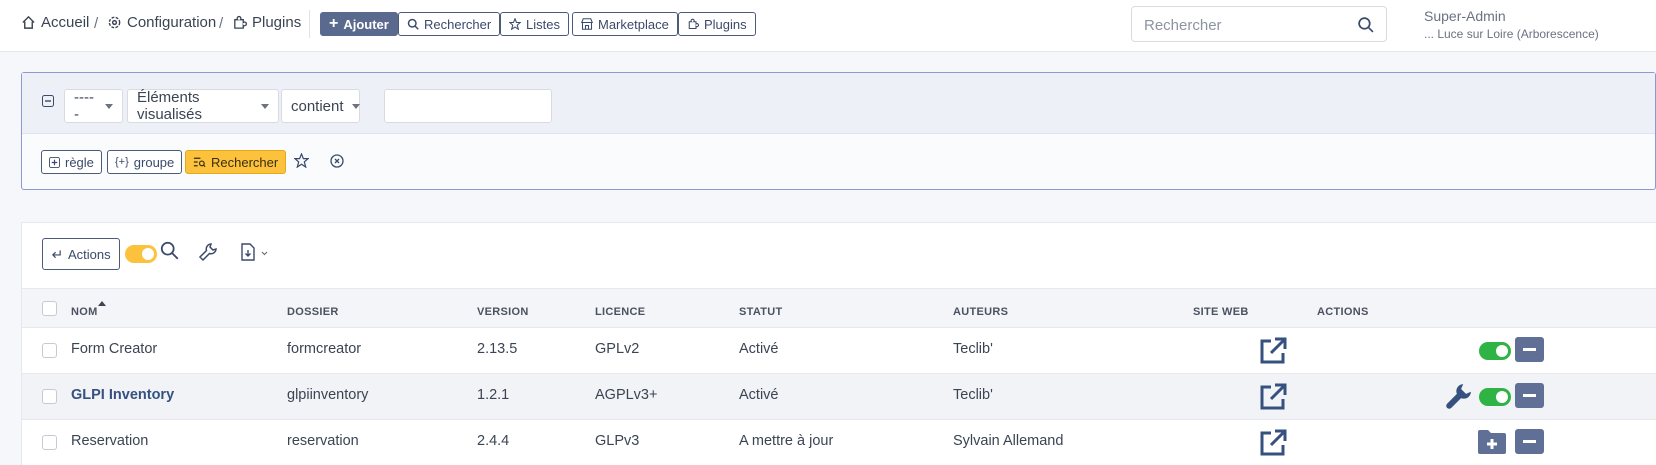 Image resolution: width=1656 pixels, height=465 pixels. I want to click on plugins-button: Plugins, so click(717, 24).